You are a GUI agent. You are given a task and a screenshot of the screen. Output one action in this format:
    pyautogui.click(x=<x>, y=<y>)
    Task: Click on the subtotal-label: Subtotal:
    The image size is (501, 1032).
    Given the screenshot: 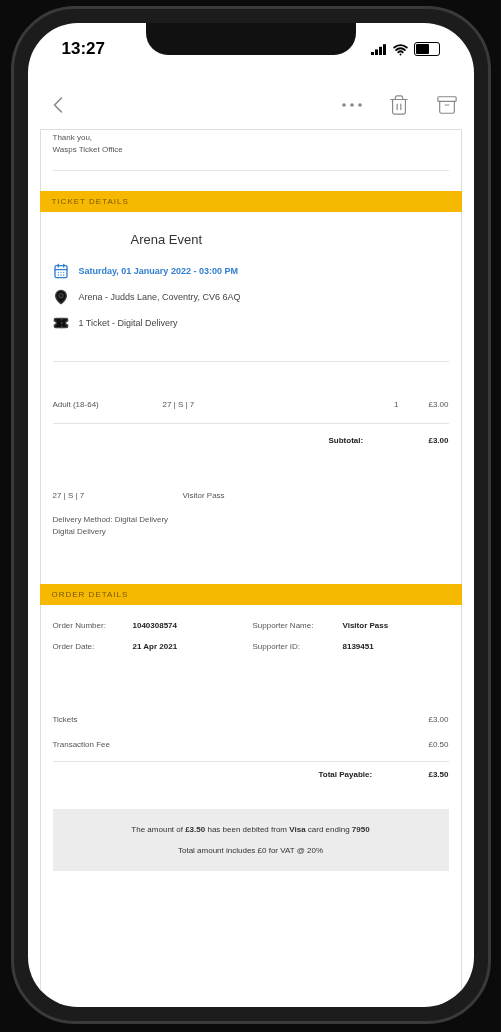 What is the action you would take?
    pyautogui.click(x=346, y=440)
    